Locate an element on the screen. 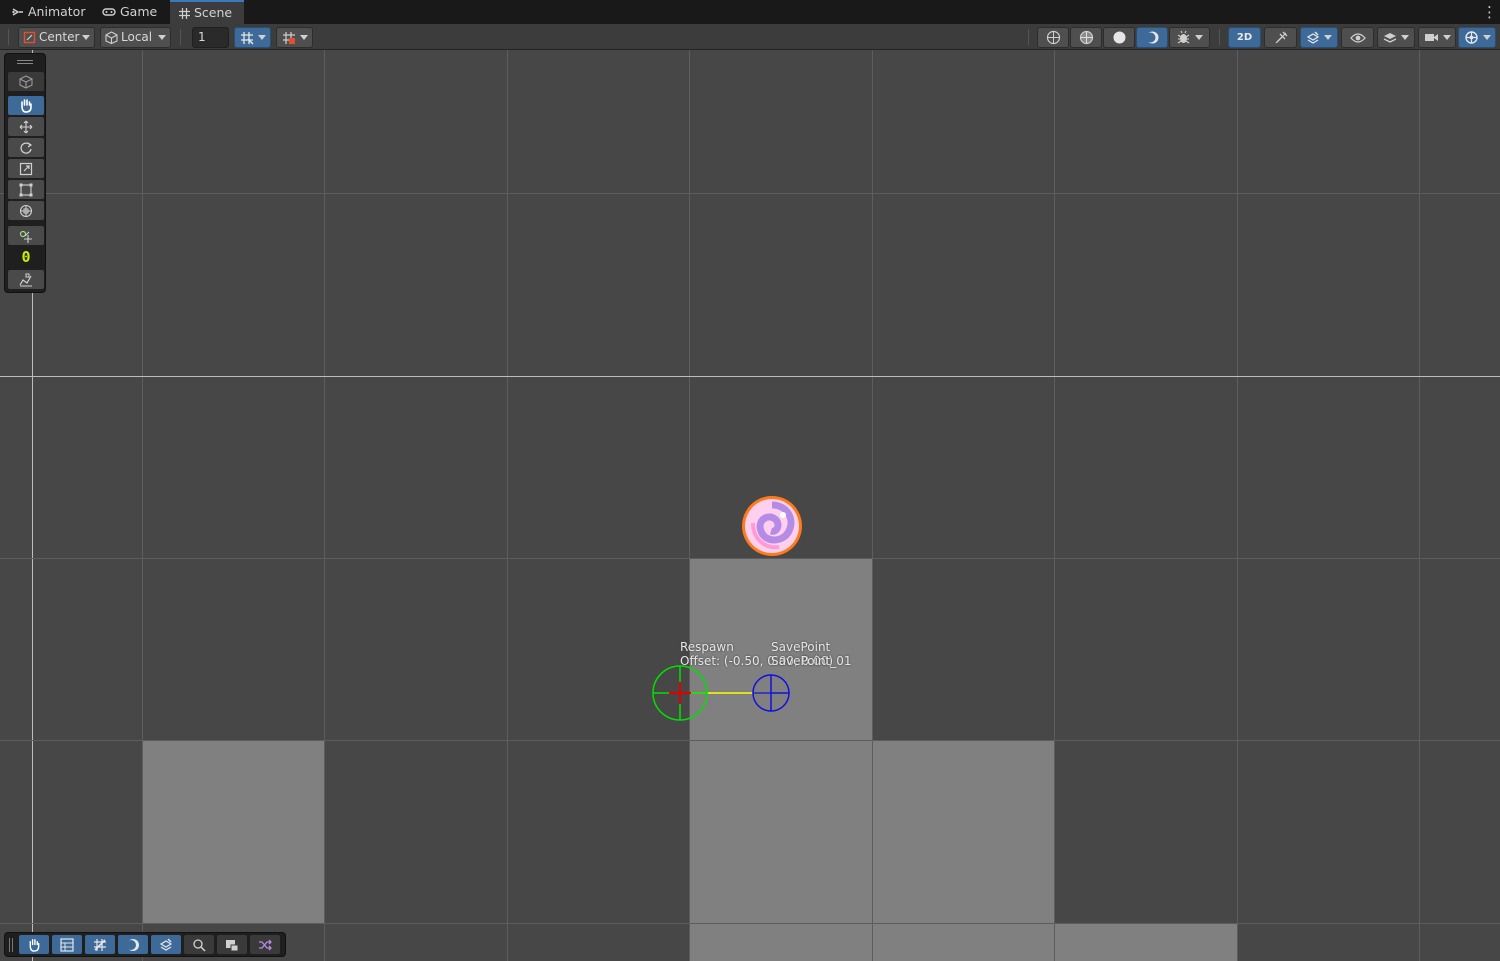  grid-paint-button is located at coordinates (100, 944).